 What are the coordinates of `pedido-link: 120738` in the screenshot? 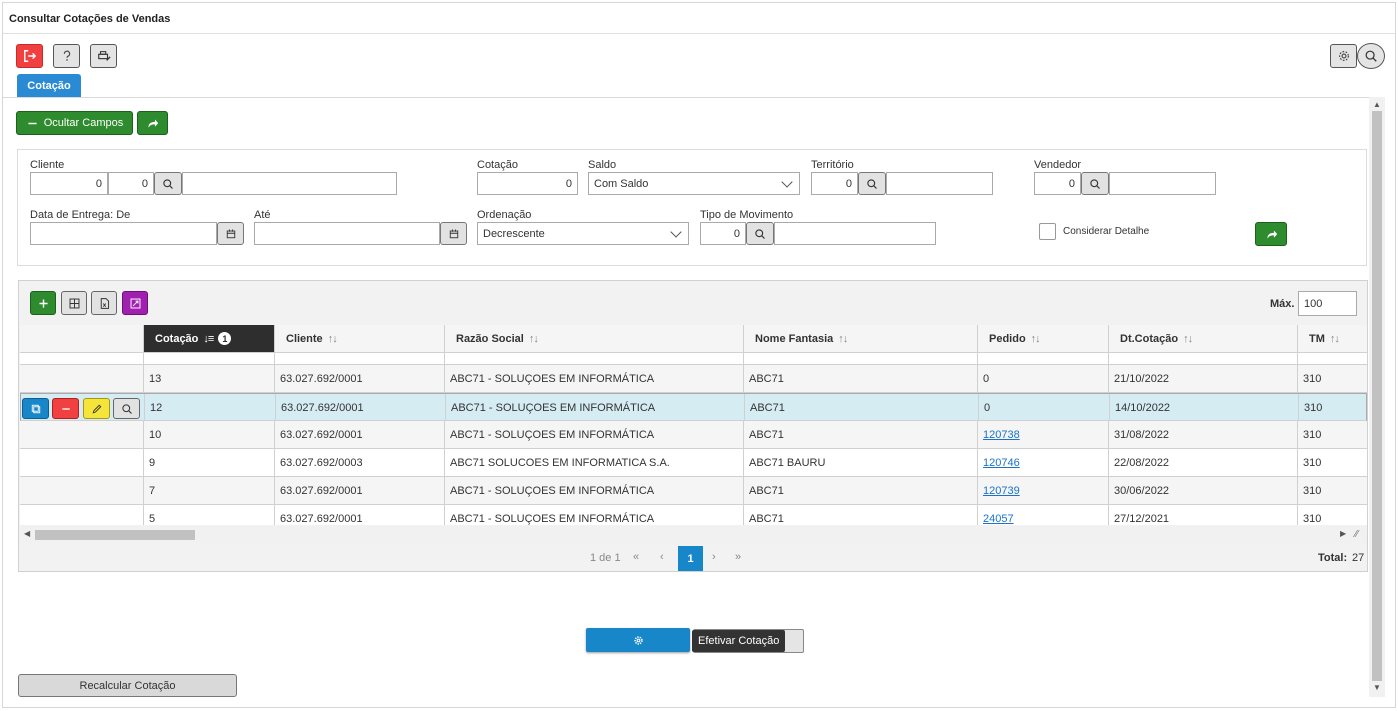 It's located at (1001, 435).